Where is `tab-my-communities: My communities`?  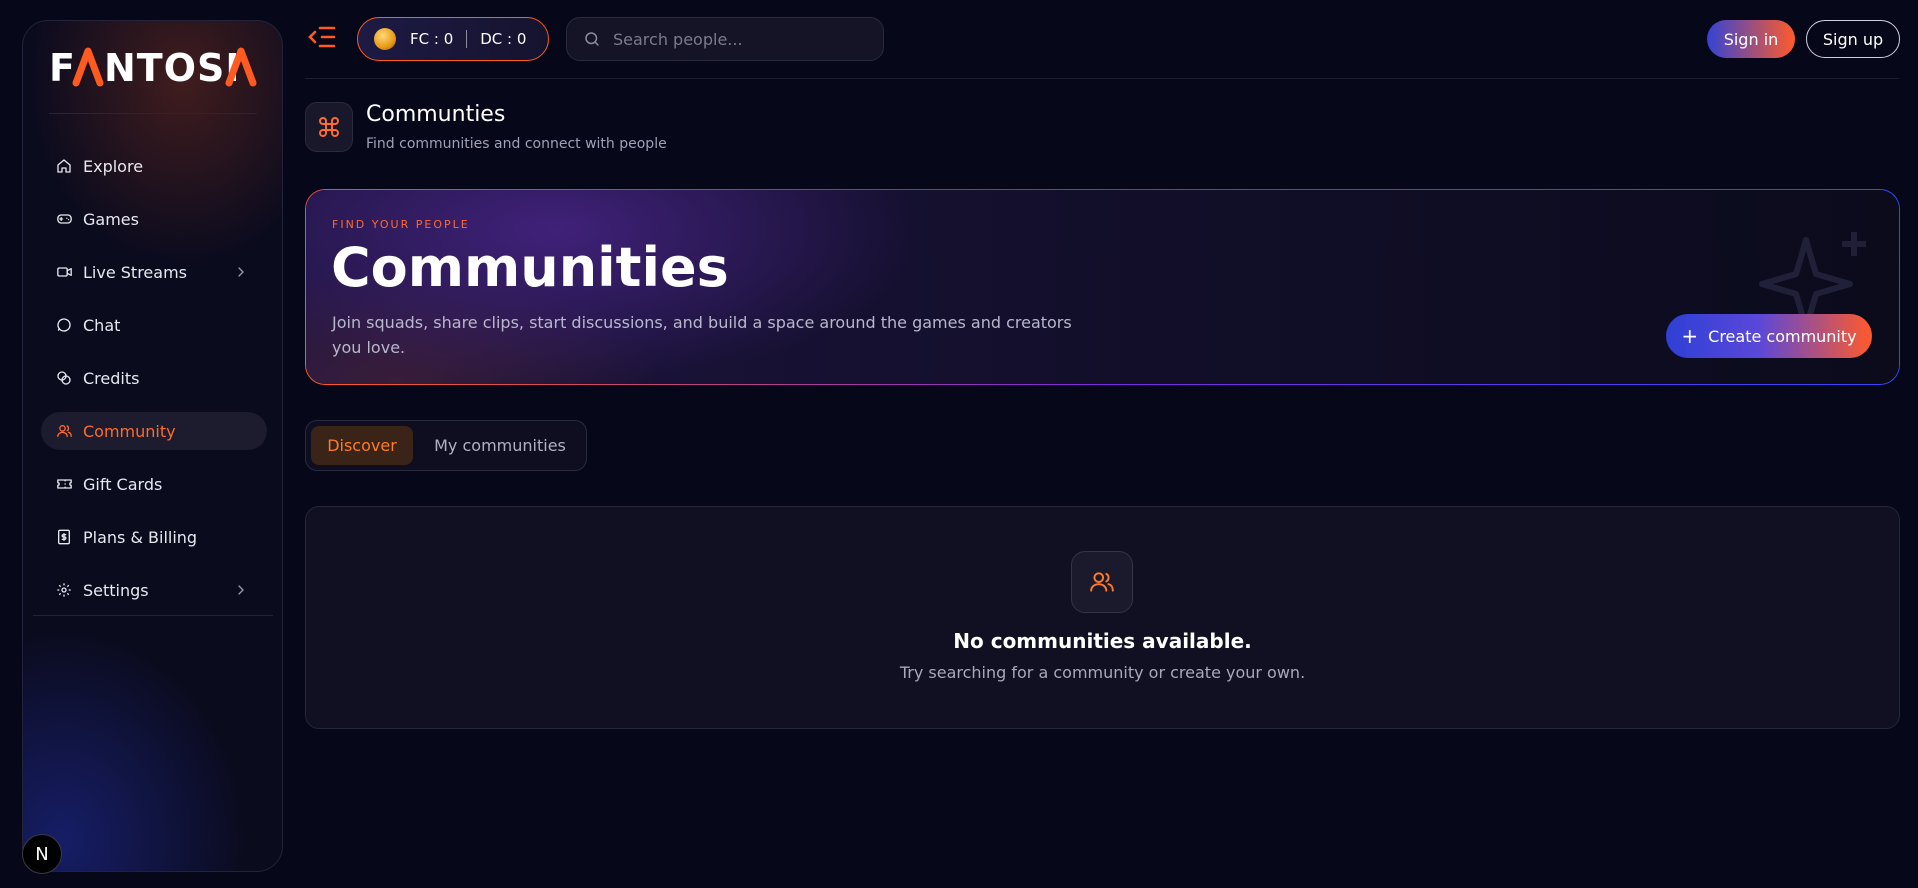 tab-my-communities: My communities is located at coordinates (500, 445).